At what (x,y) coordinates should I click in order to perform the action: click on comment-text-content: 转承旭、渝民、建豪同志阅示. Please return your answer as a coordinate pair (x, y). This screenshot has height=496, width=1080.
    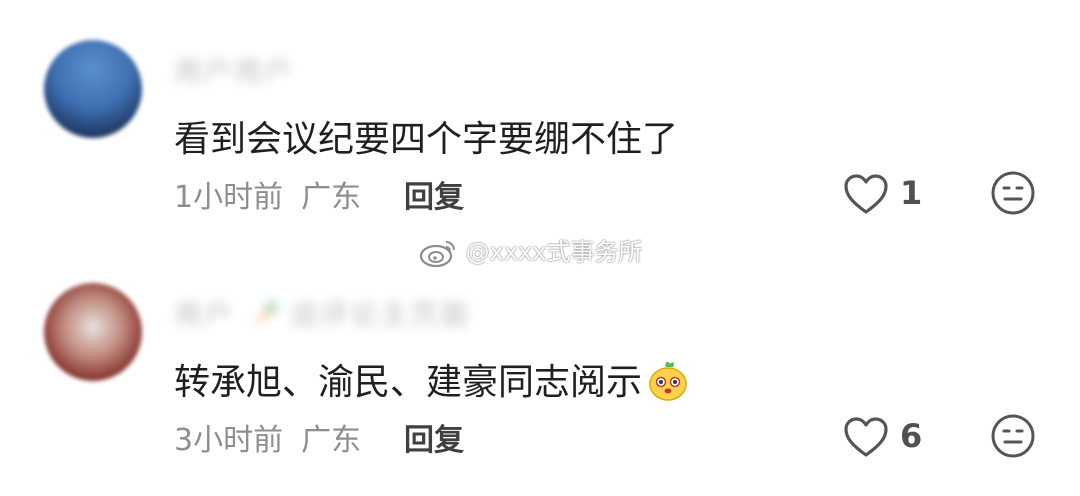
    Looking at the image, I should click on (408, 382).